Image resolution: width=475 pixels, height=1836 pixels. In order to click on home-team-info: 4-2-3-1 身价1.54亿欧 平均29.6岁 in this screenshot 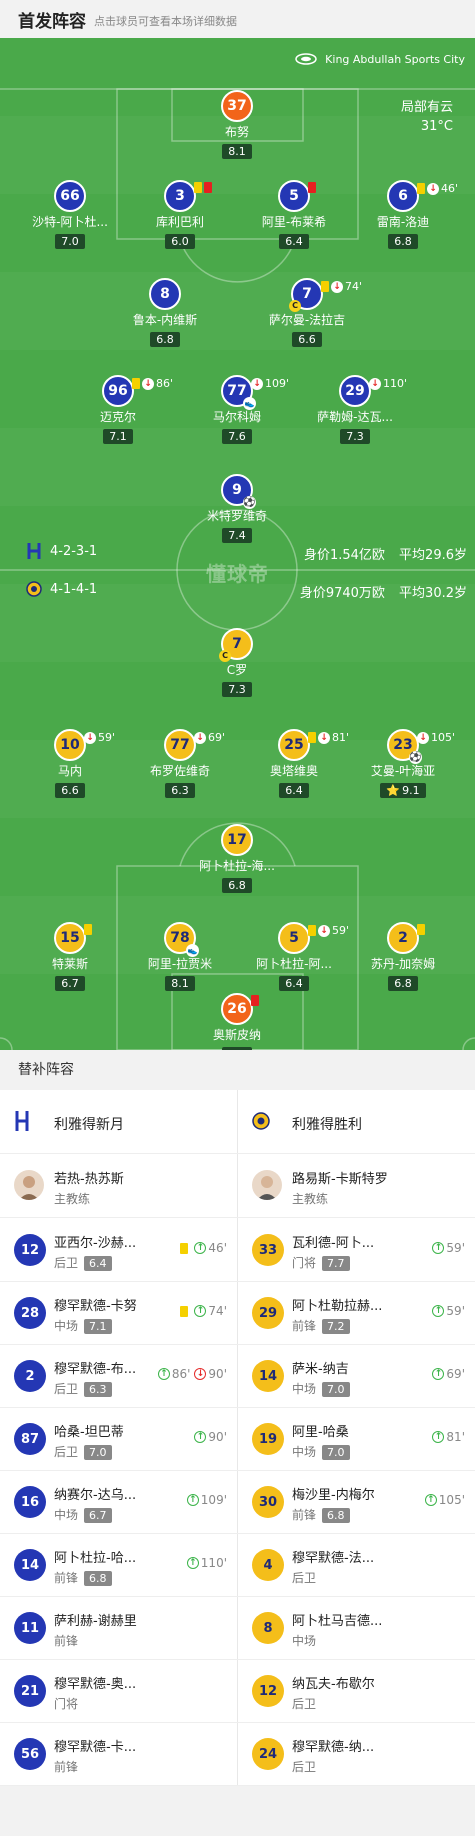, I will do `click(237, 552)`.